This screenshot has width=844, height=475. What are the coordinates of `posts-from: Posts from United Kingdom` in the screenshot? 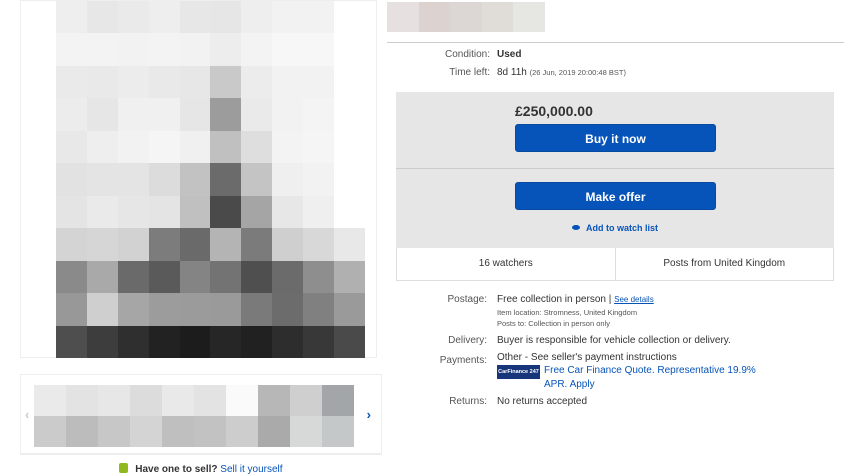 It's located at (724, 264).